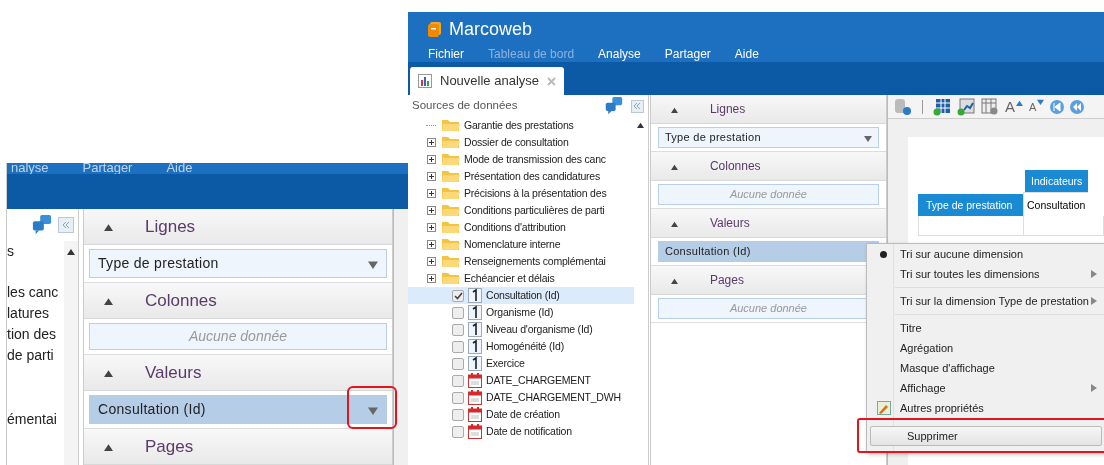 The height and width of the screenshot is (465, 1104). I want to click on tree-item-label: de parti, so click(35, 355).